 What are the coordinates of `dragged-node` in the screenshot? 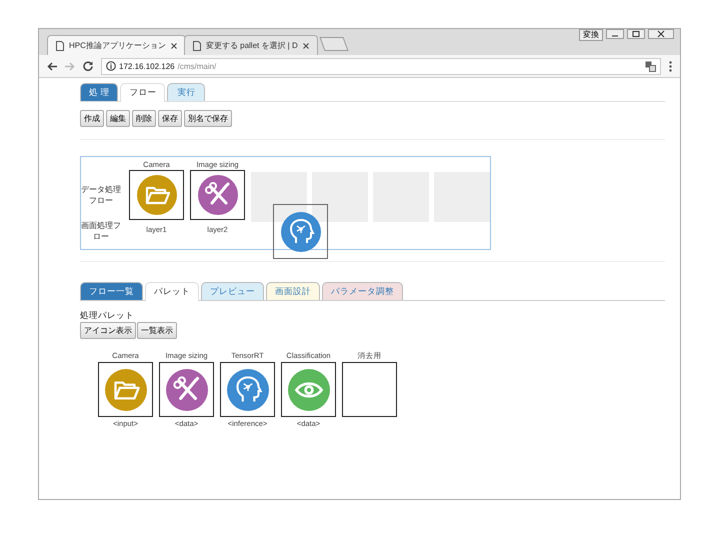 It's located at (300, 231).